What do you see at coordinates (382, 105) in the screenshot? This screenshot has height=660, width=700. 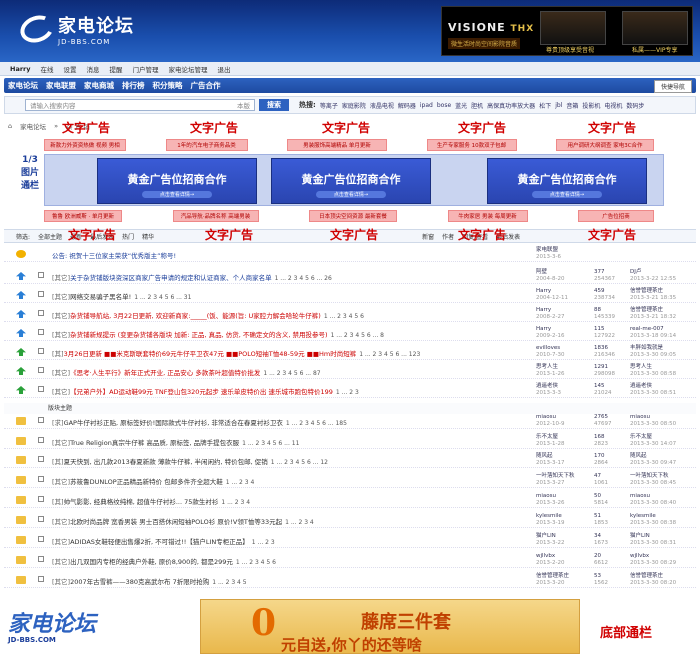 I see `hot-keyword: 液晶电视` at bounding box center [382, 105].